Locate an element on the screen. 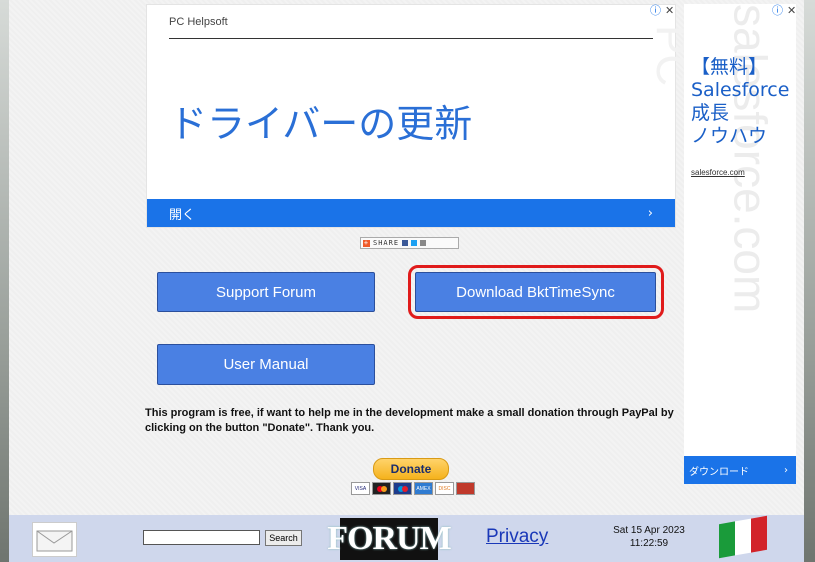  side-ad-download-bar: ダウンロード › is located at coordinates (740, 470).